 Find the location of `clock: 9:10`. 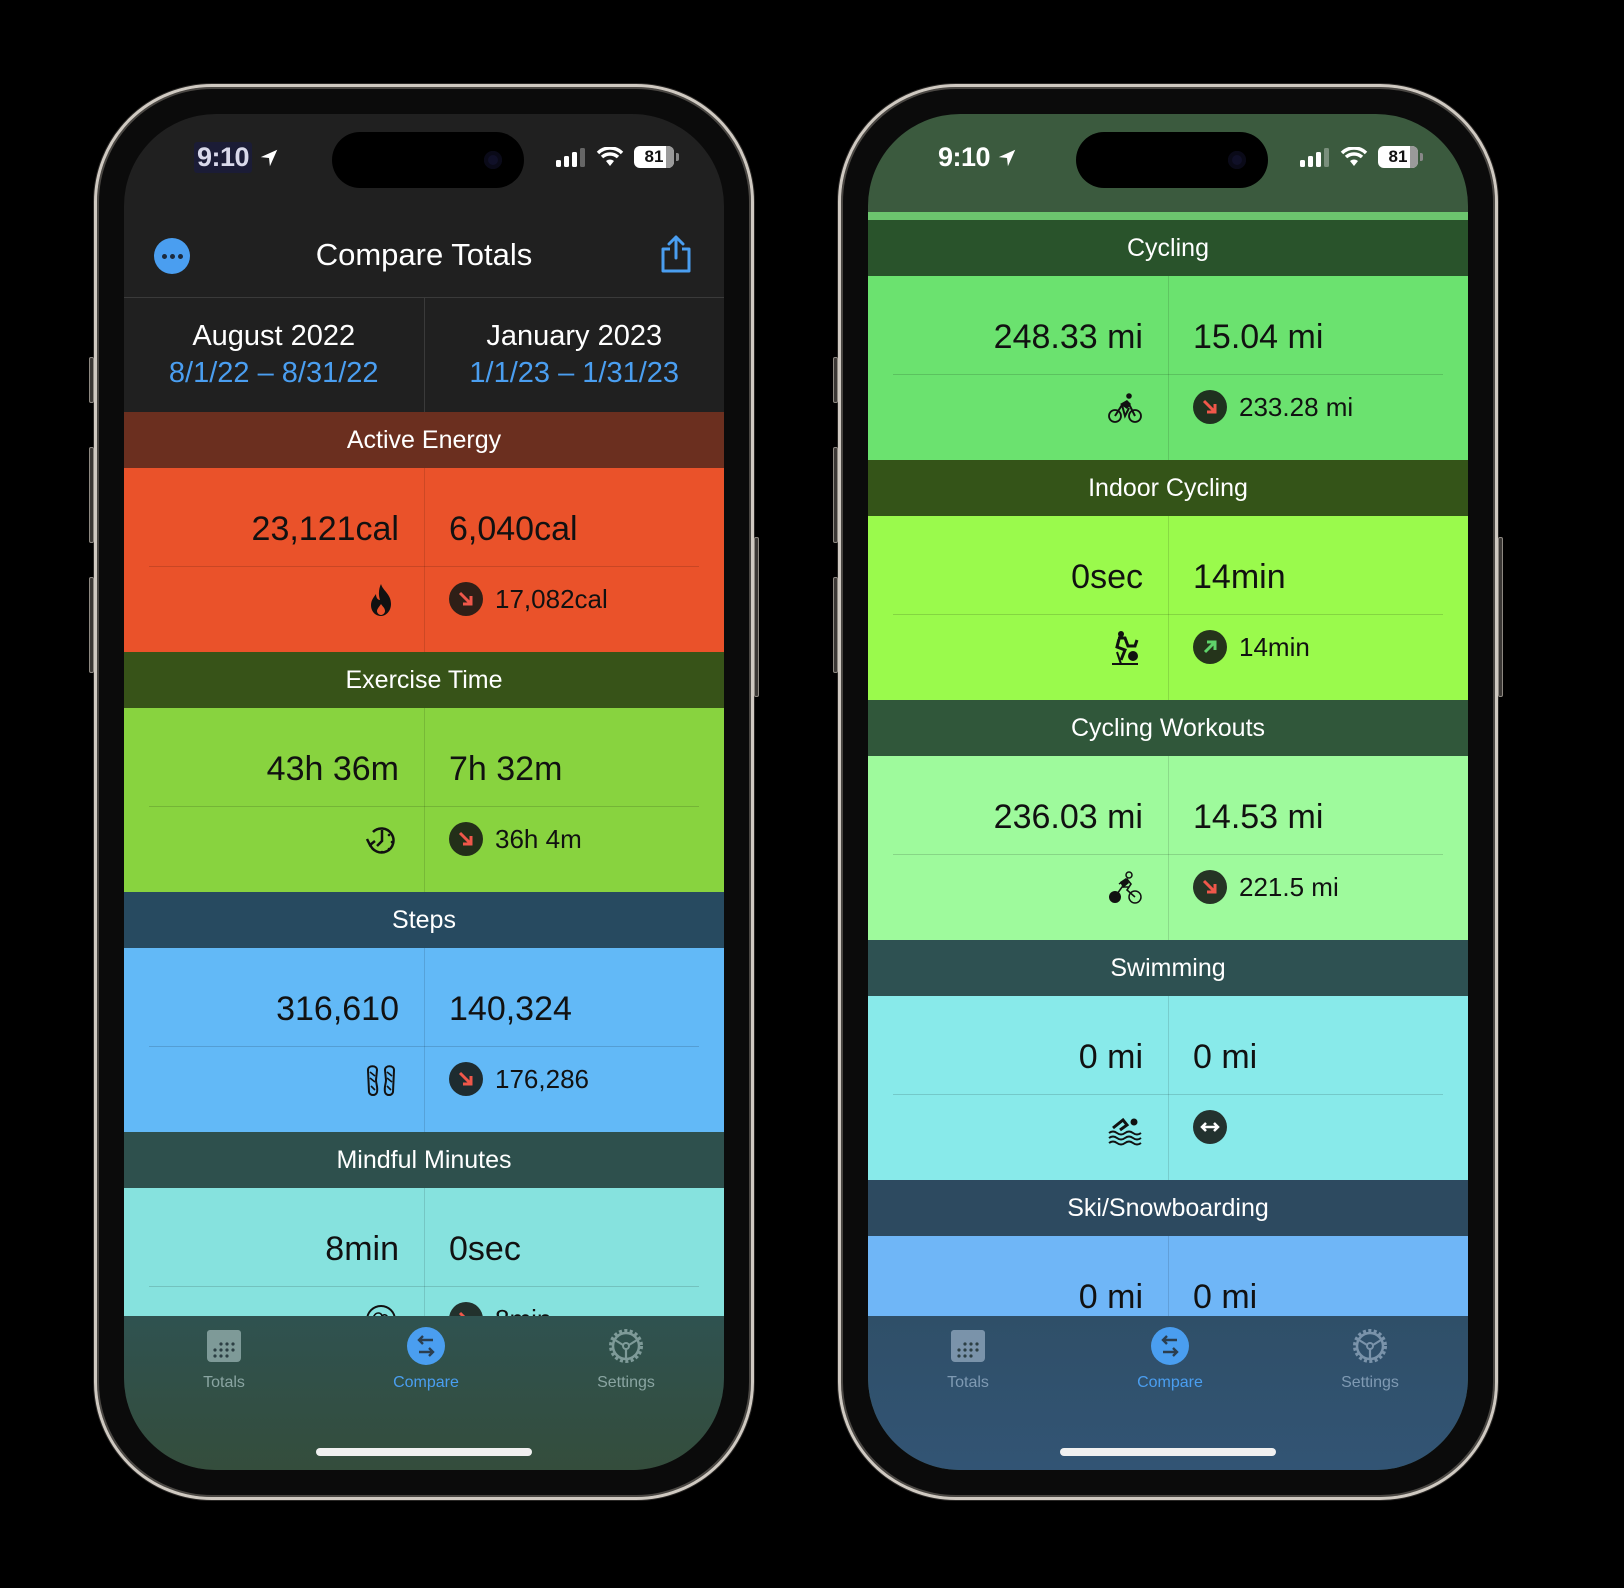

clock: 9:10 is located at coordinates (964, 157).